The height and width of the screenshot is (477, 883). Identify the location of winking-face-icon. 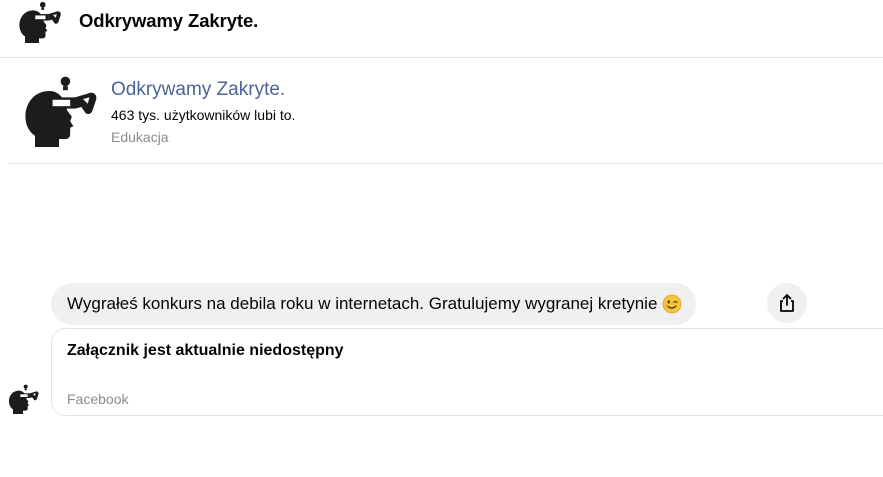
(672, 304).